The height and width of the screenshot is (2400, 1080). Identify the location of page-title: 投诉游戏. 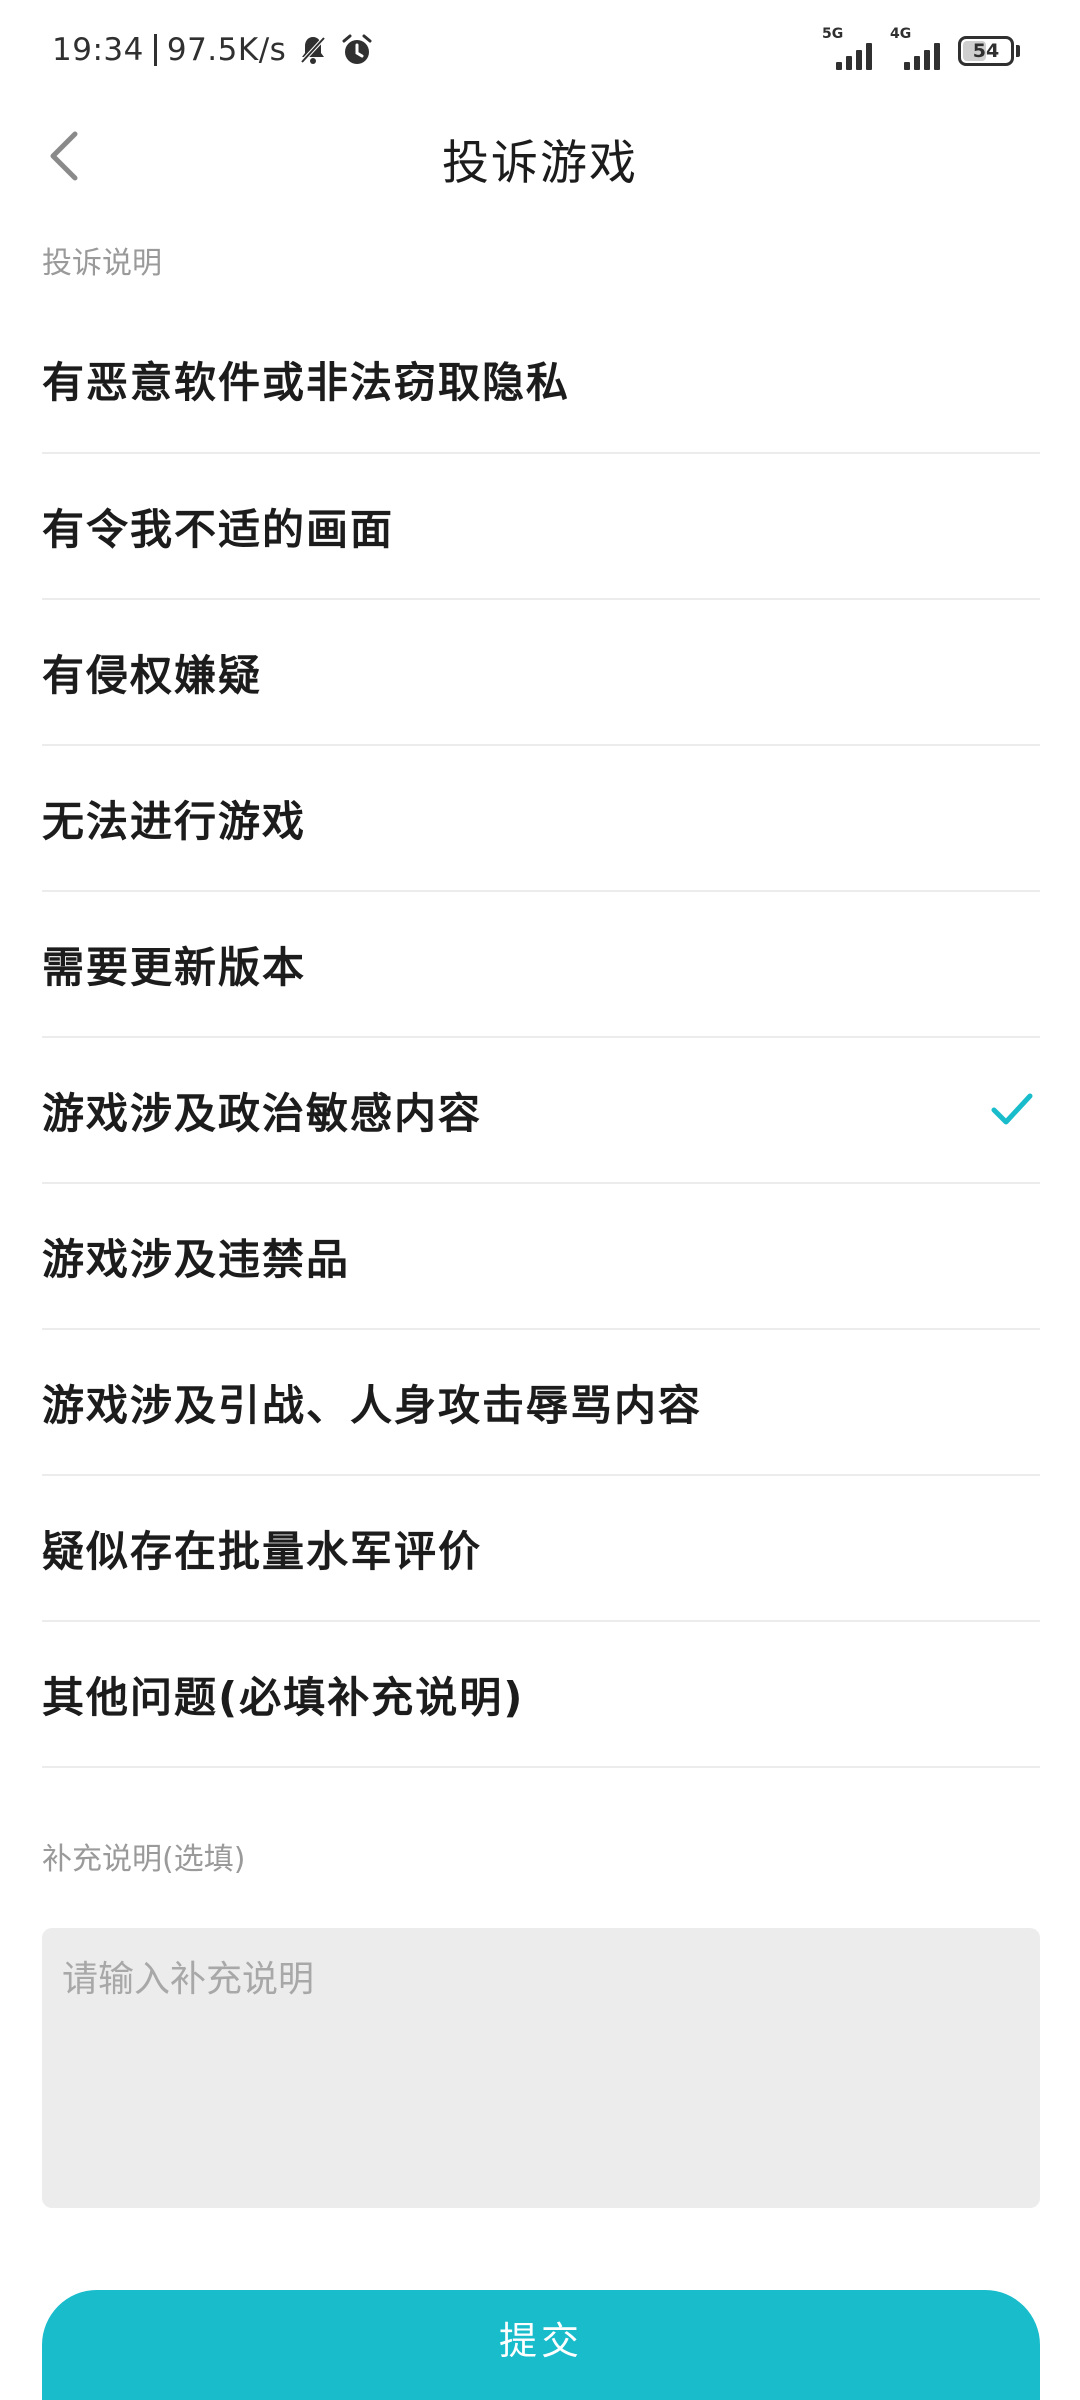
(540, 163).